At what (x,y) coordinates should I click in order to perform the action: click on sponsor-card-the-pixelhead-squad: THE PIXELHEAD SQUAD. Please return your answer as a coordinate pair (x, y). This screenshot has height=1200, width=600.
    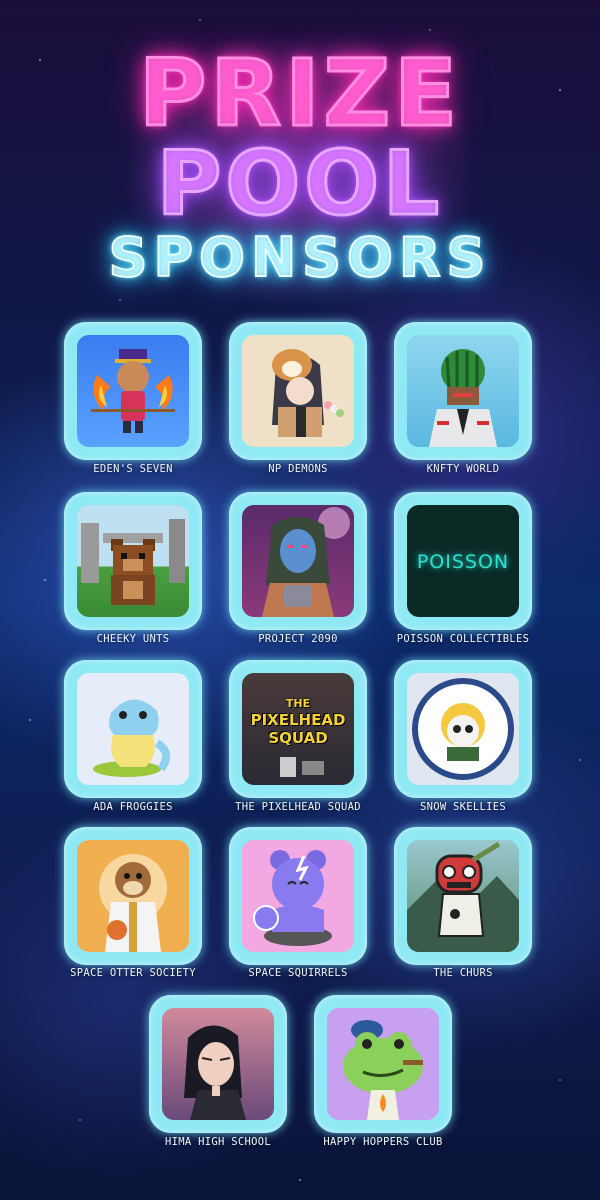
    Looking at the image, I should click on (298, 729).